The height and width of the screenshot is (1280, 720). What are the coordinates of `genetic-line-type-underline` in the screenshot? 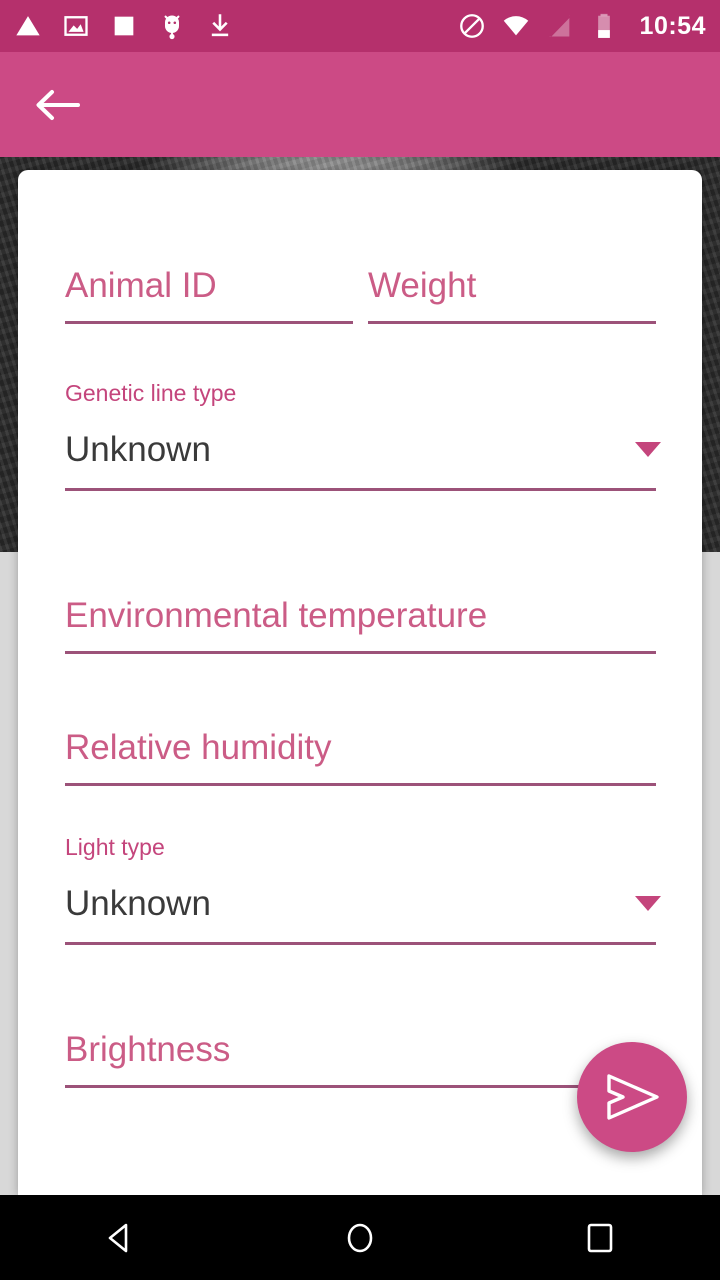 It's located at (360, 489).